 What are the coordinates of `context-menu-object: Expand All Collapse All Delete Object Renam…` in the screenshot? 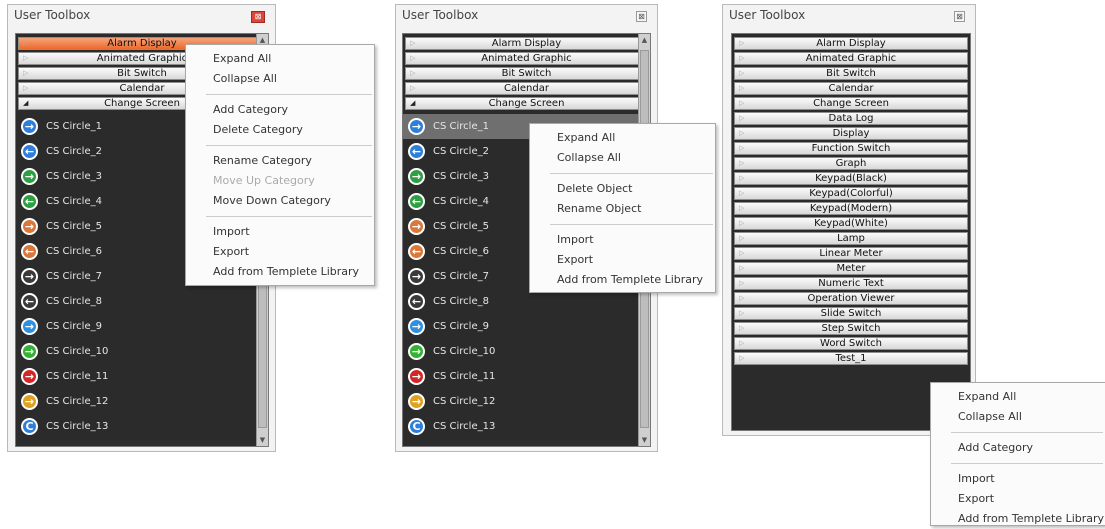 It's located at (622, 208).